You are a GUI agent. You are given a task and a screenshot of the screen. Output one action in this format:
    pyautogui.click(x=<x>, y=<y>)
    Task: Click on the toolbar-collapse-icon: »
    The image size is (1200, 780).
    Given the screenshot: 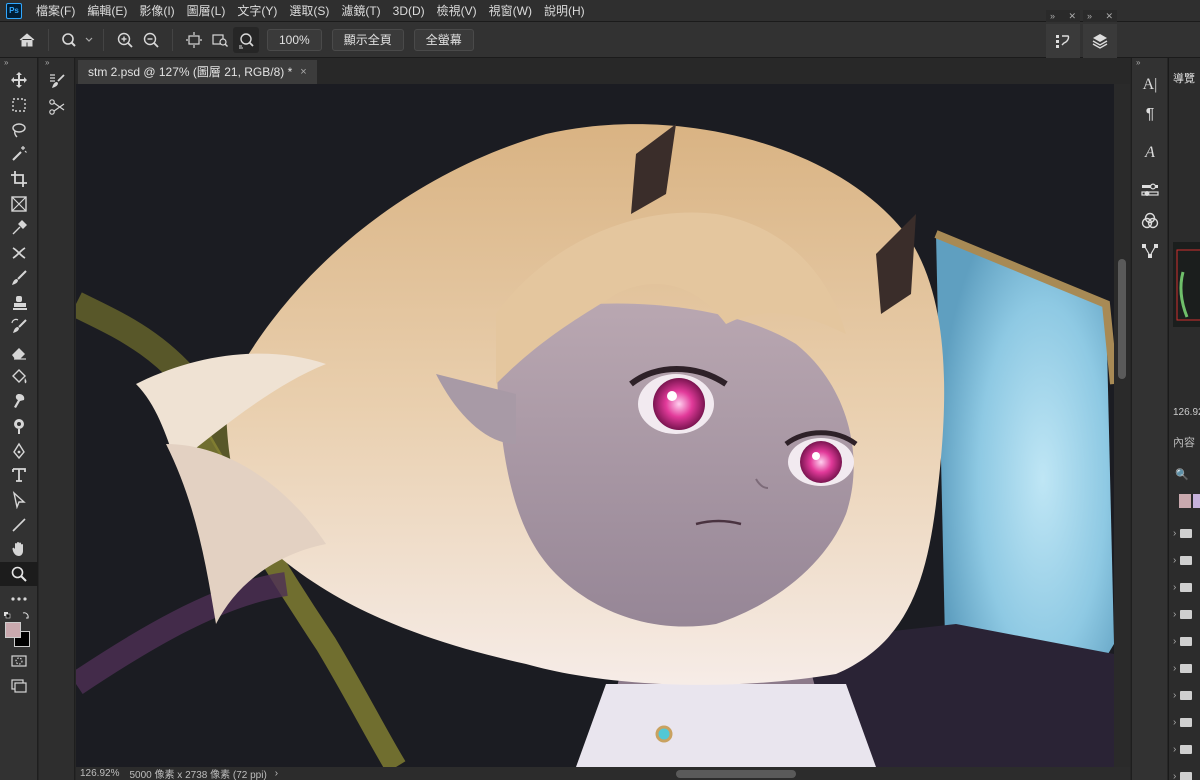 What is the action you would take?
    pyautogui.click(x=18, y=63)
    